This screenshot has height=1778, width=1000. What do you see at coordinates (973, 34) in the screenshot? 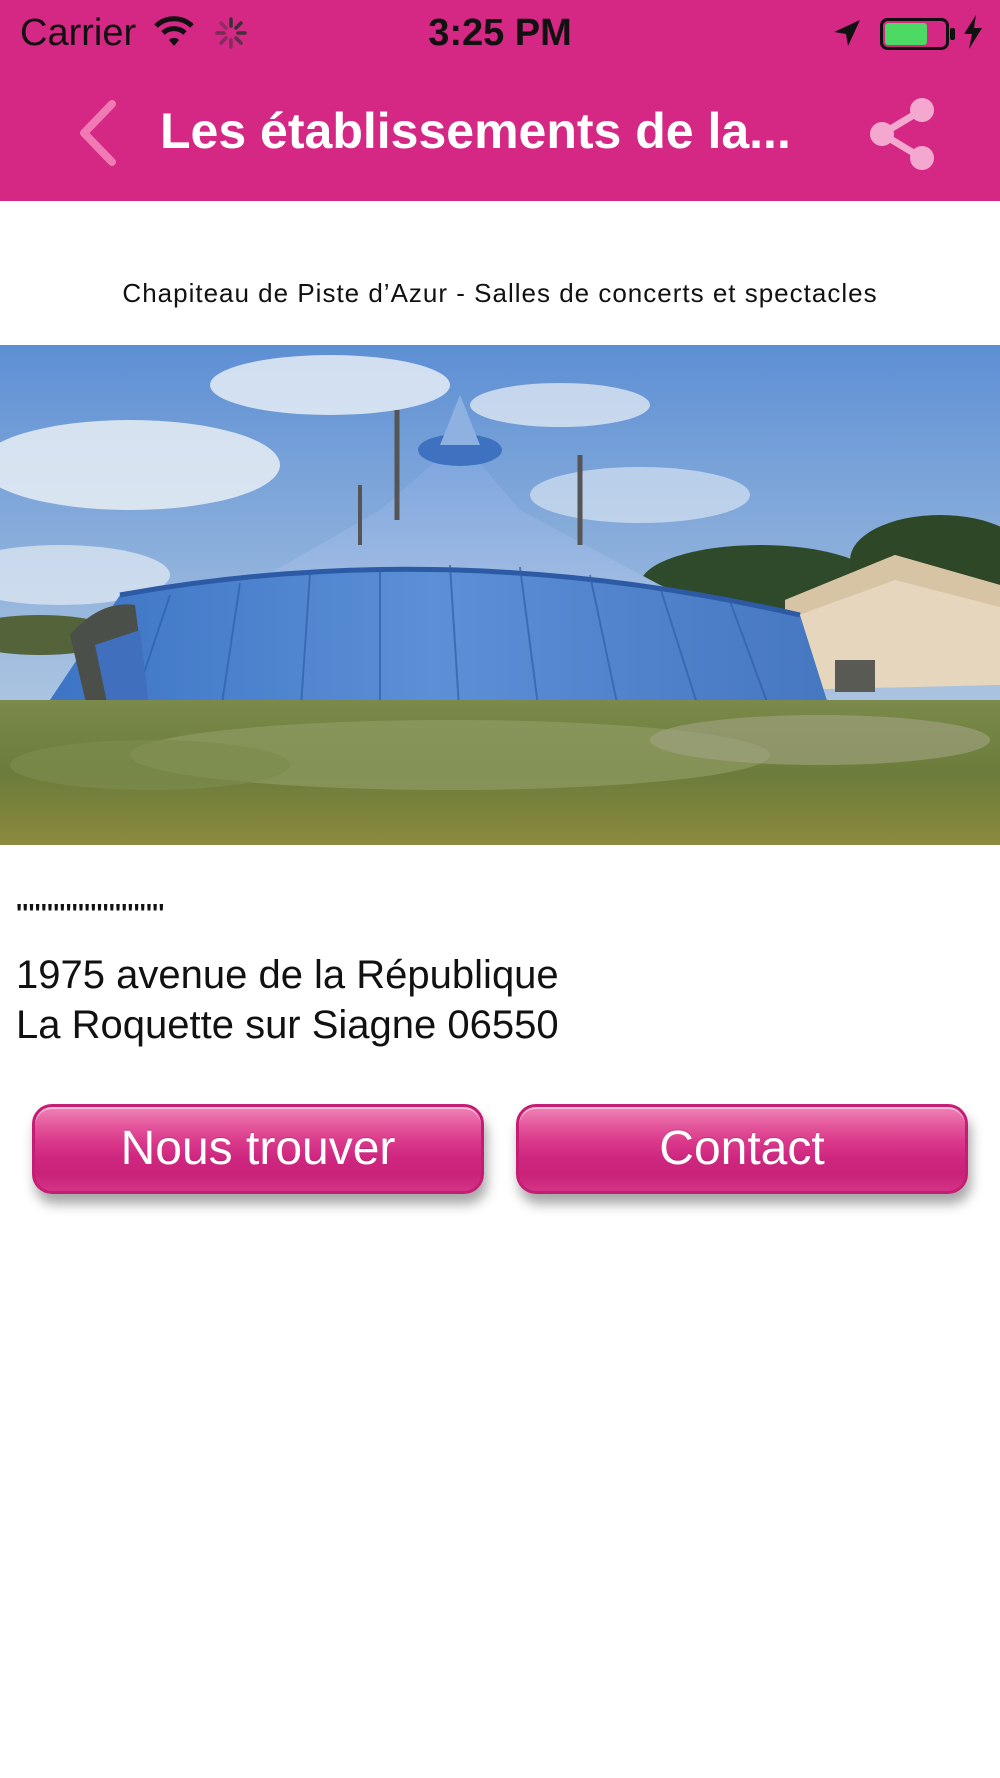
I see `charging-bolt-icon` at bounding box center [973, 34].